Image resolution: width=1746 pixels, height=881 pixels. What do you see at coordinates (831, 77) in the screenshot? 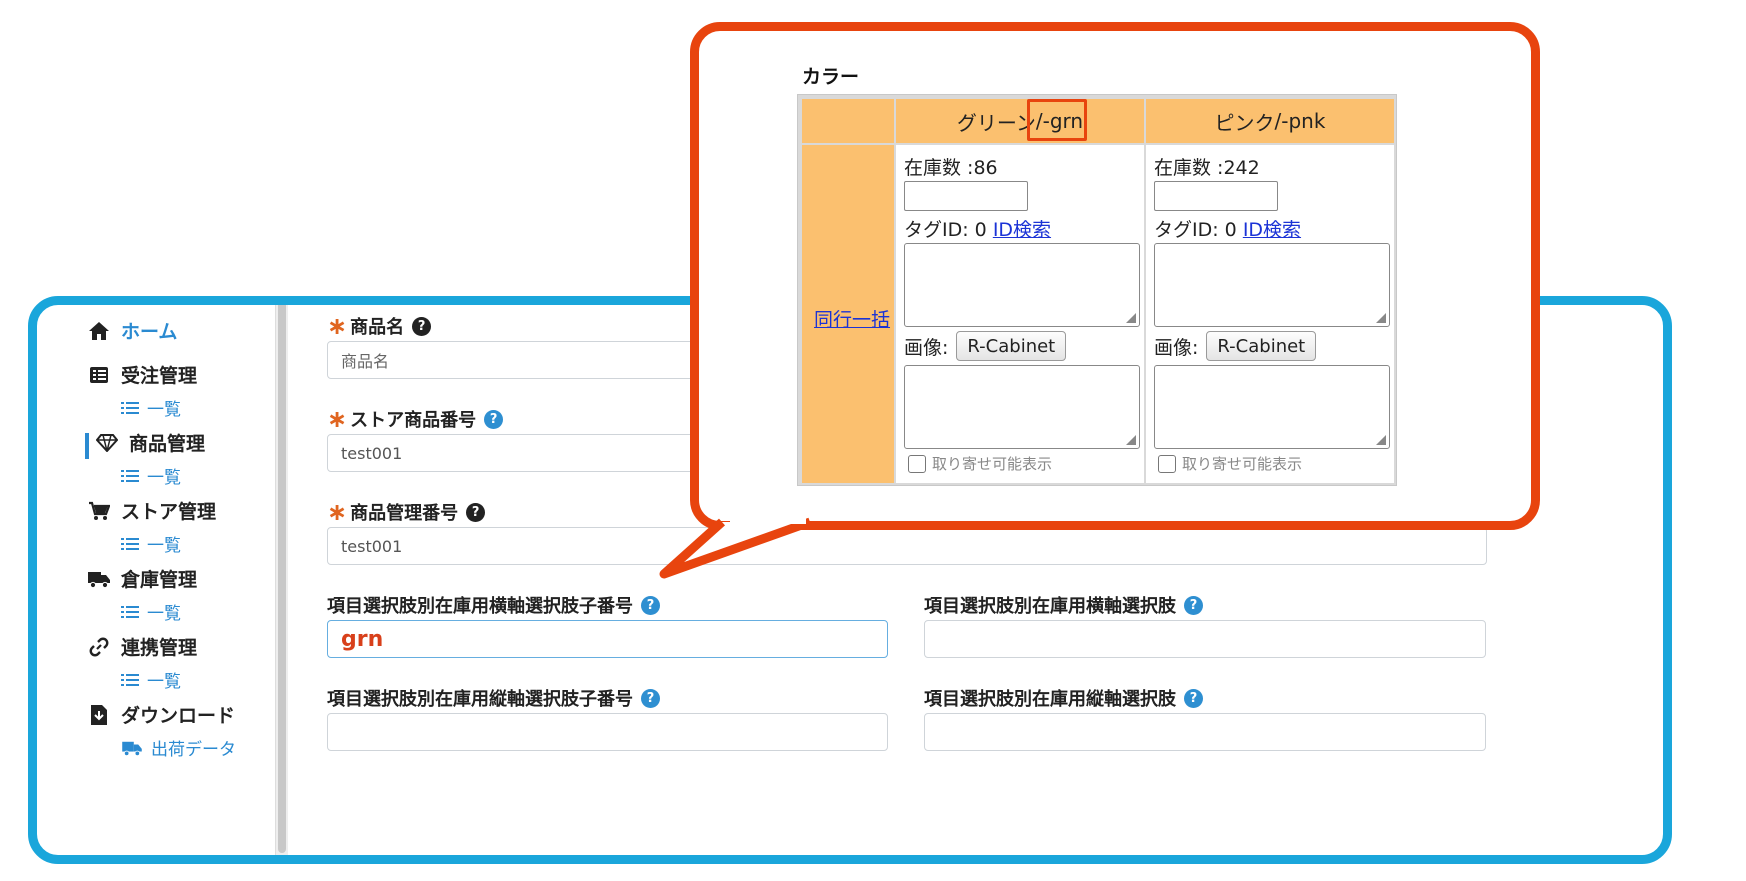
I see `color-section-title: カラー` at bounding box center [831, 77].